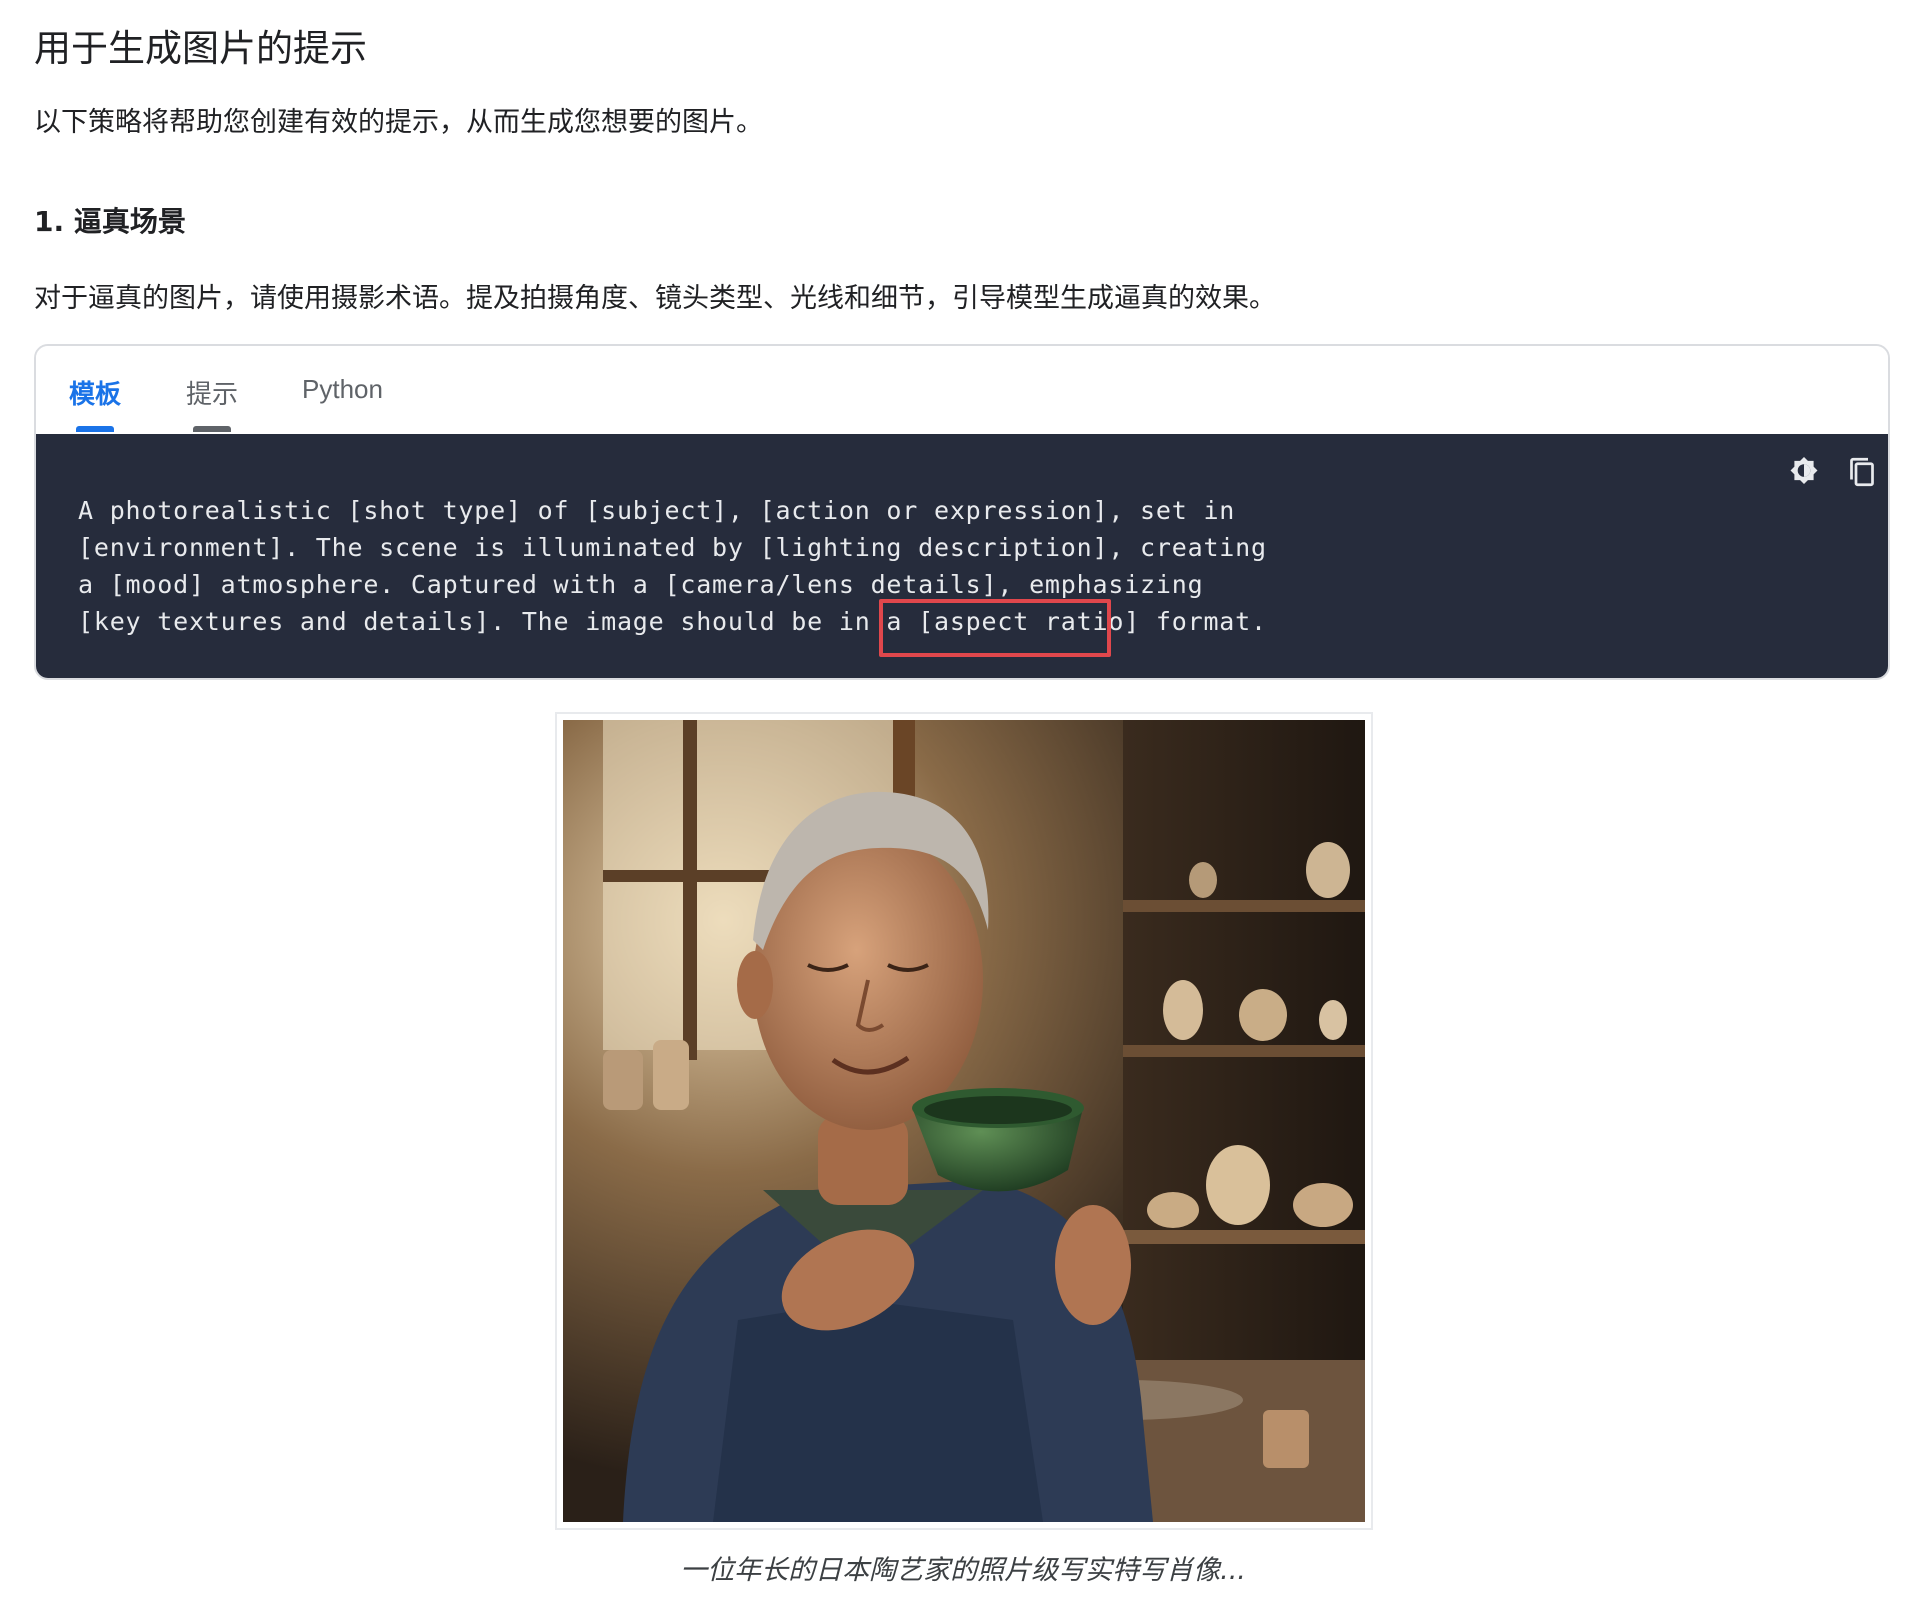 The width and height of the screenshot is (1920, 1605). I want to click on copy-icon, so click(1862, 472).